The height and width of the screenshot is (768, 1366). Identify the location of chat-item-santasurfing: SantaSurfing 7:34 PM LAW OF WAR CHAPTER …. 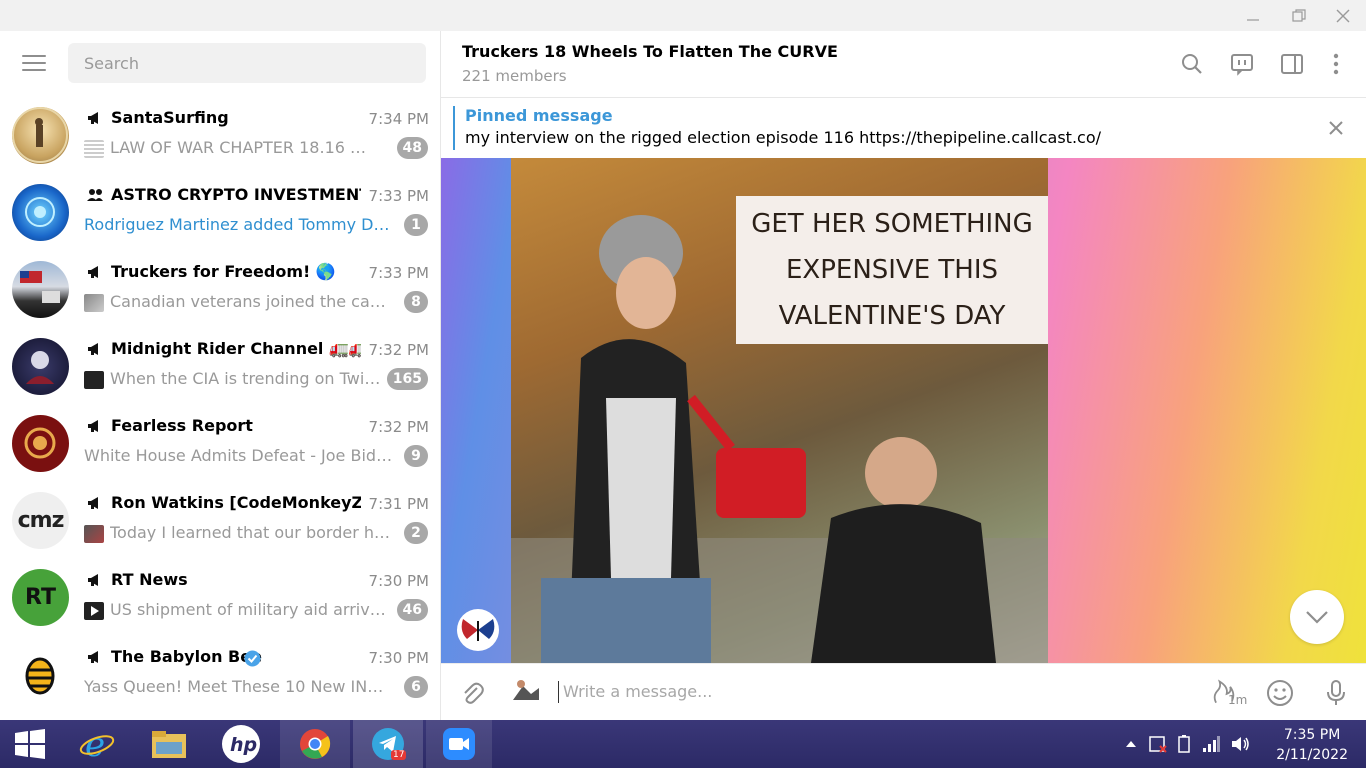
(220, 135).